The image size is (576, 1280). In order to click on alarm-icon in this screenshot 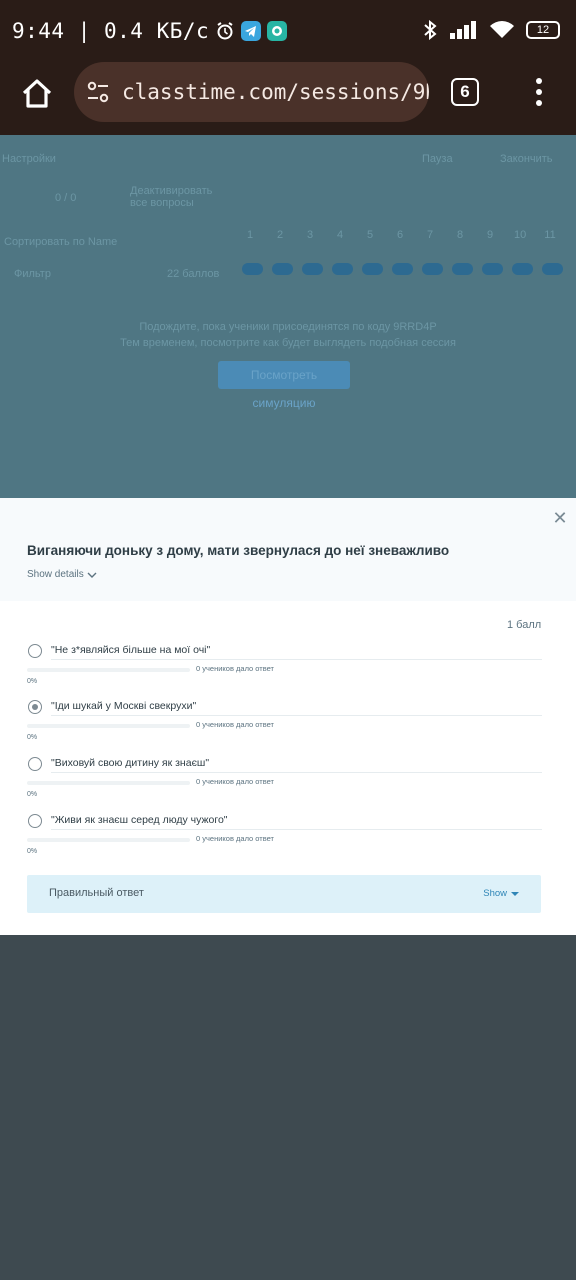, I will do `click(225, 31)`.